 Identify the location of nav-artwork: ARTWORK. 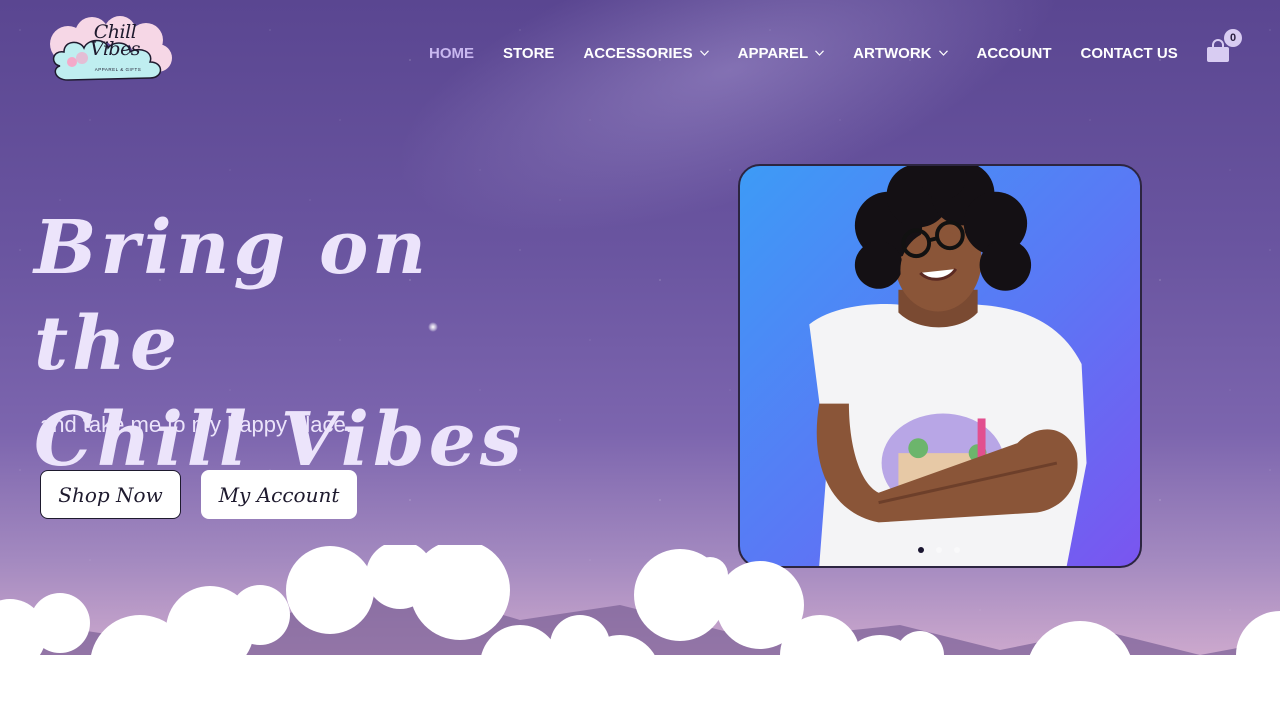
(900, 53).